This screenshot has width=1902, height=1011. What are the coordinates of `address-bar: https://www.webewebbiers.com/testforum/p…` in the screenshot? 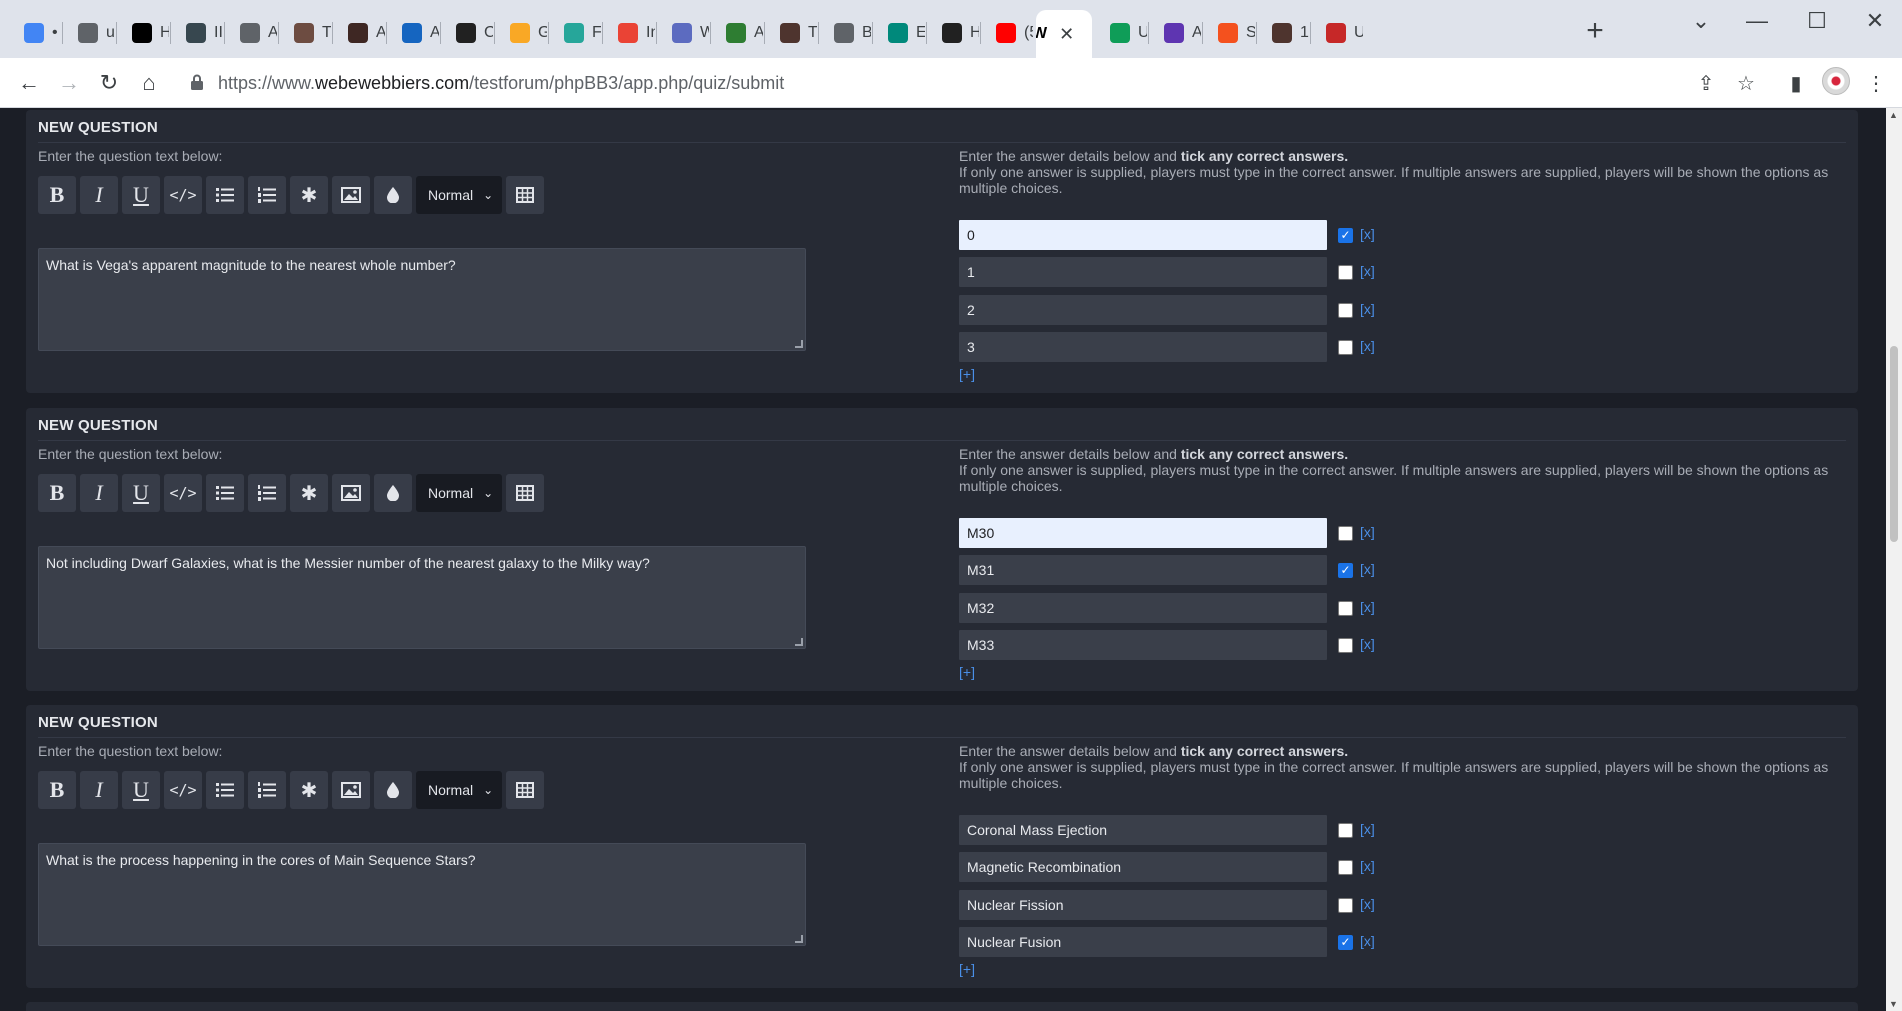 It's located at (956, 83).